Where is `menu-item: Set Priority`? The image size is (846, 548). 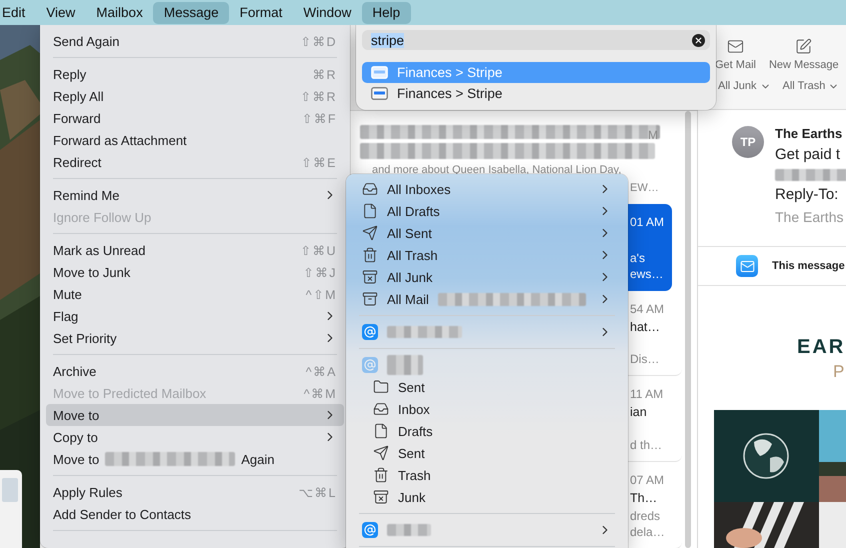
menu-item: Set Priority is located at coordinates (195, 338).